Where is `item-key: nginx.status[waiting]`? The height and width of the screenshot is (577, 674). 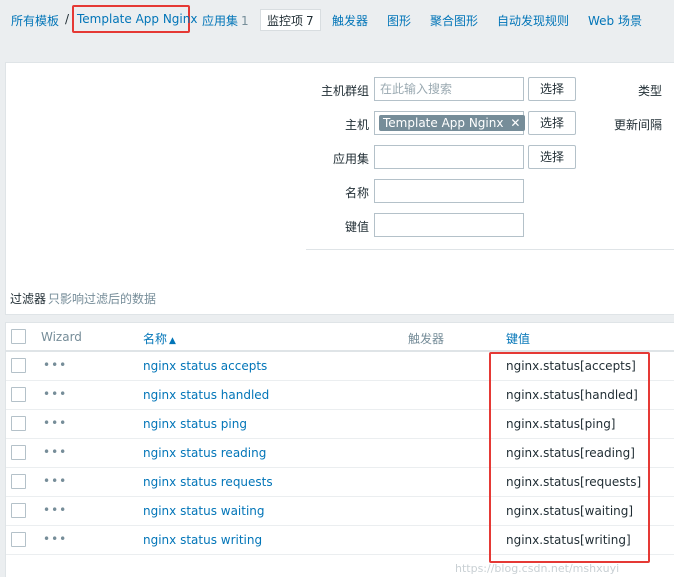 item-key: nginx.status[waiting] is located at coordinates (570, 511).